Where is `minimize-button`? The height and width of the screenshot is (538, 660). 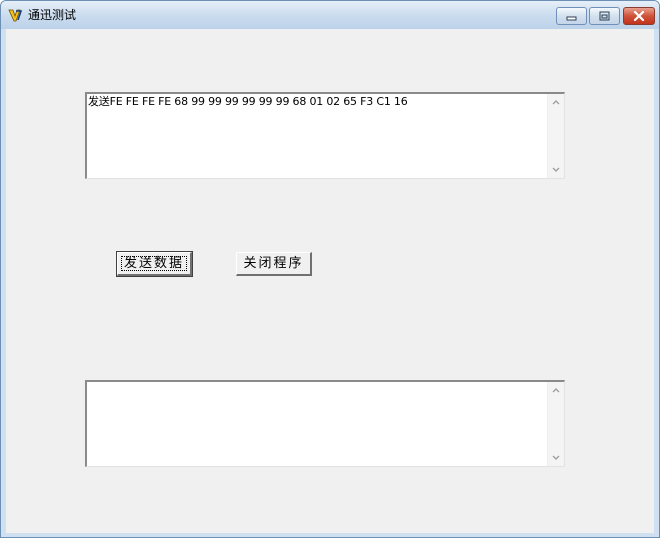
minimize-button is located at coordinates (571, 16).